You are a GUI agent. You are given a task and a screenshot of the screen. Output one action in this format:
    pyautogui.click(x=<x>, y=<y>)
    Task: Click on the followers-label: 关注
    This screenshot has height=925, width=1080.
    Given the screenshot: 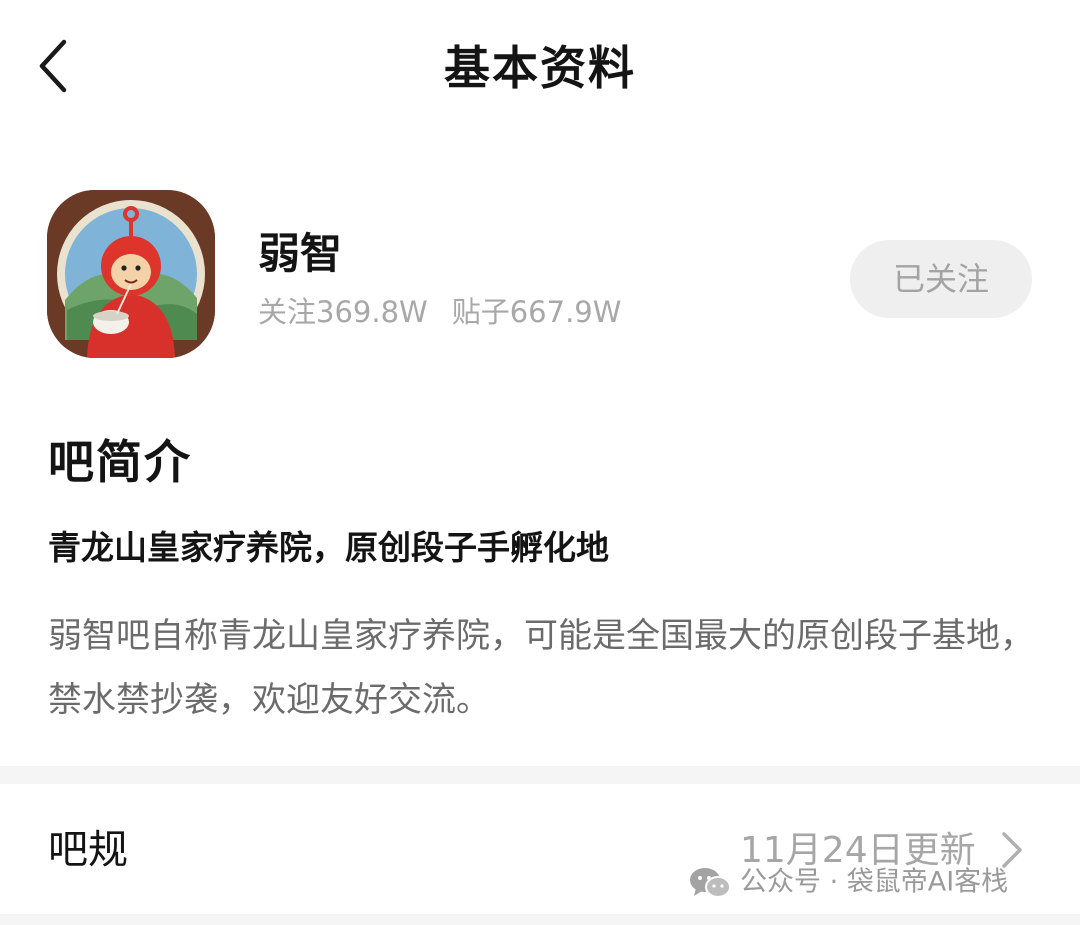 What is the action you would take?
    pyautogui.click(x=287, y=312)
    